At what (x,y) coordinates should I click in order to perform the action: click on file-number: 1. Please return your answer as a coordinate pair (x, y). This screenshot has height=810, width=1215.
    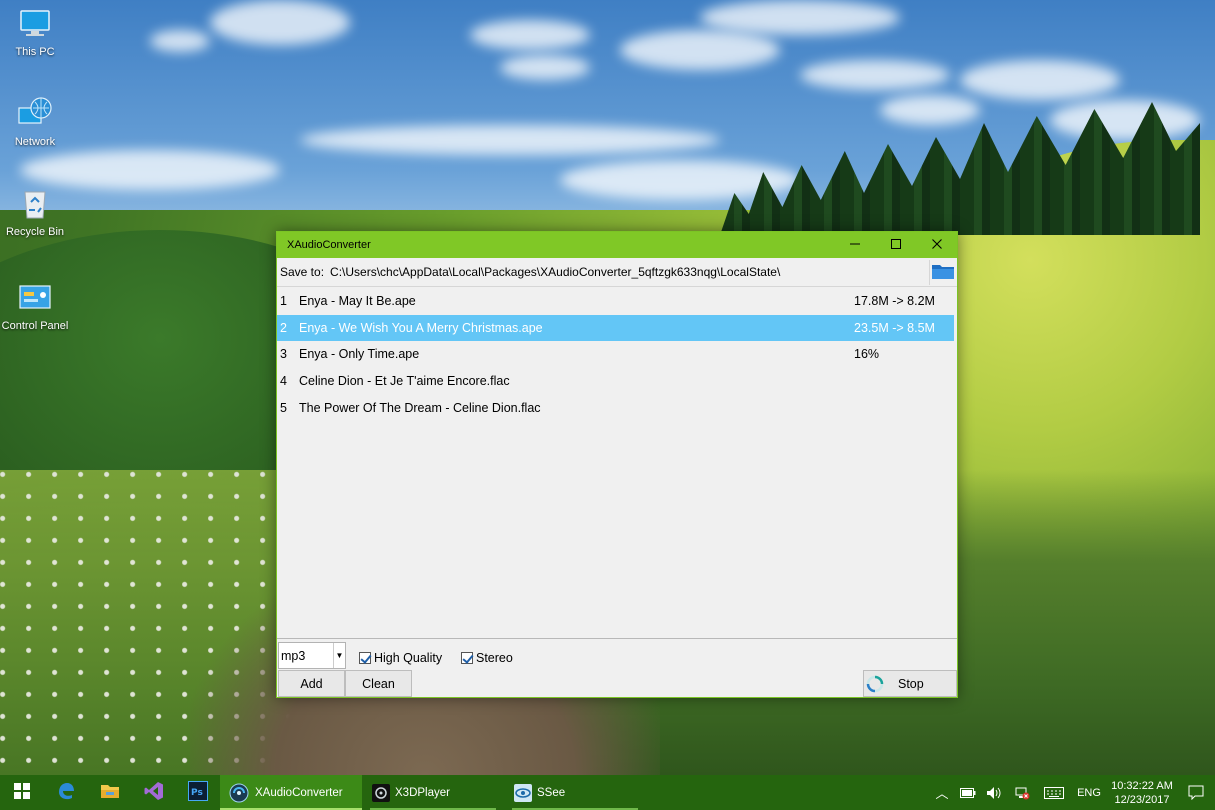
    Looking at the image, I should click on (283, 301).